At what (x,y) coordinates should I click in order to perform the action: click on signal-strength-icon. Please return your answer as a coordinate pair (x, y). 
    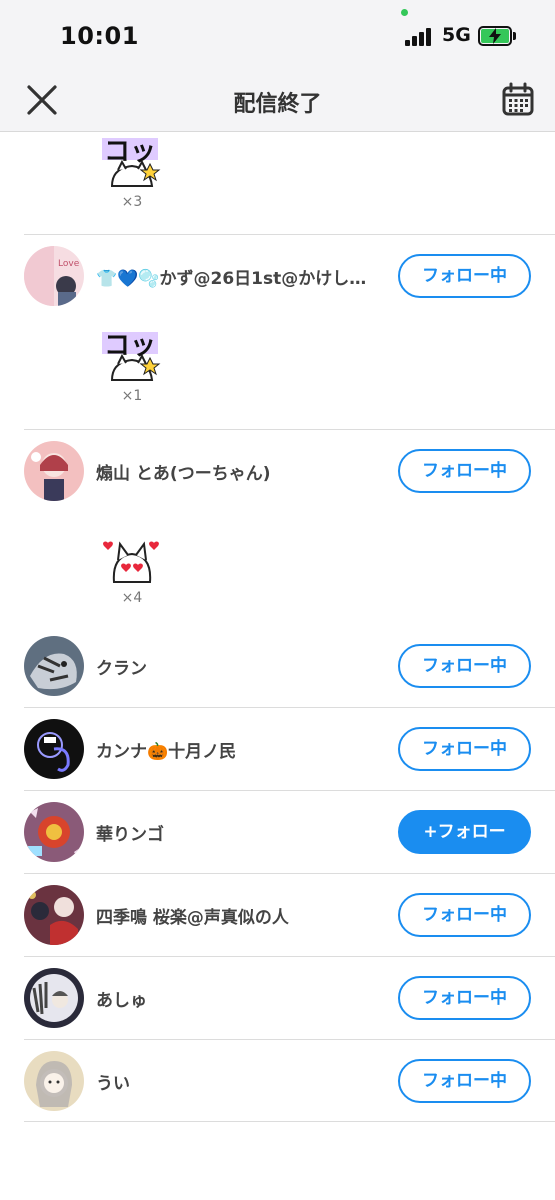
    Looking at the image, I should click on (420, 37).